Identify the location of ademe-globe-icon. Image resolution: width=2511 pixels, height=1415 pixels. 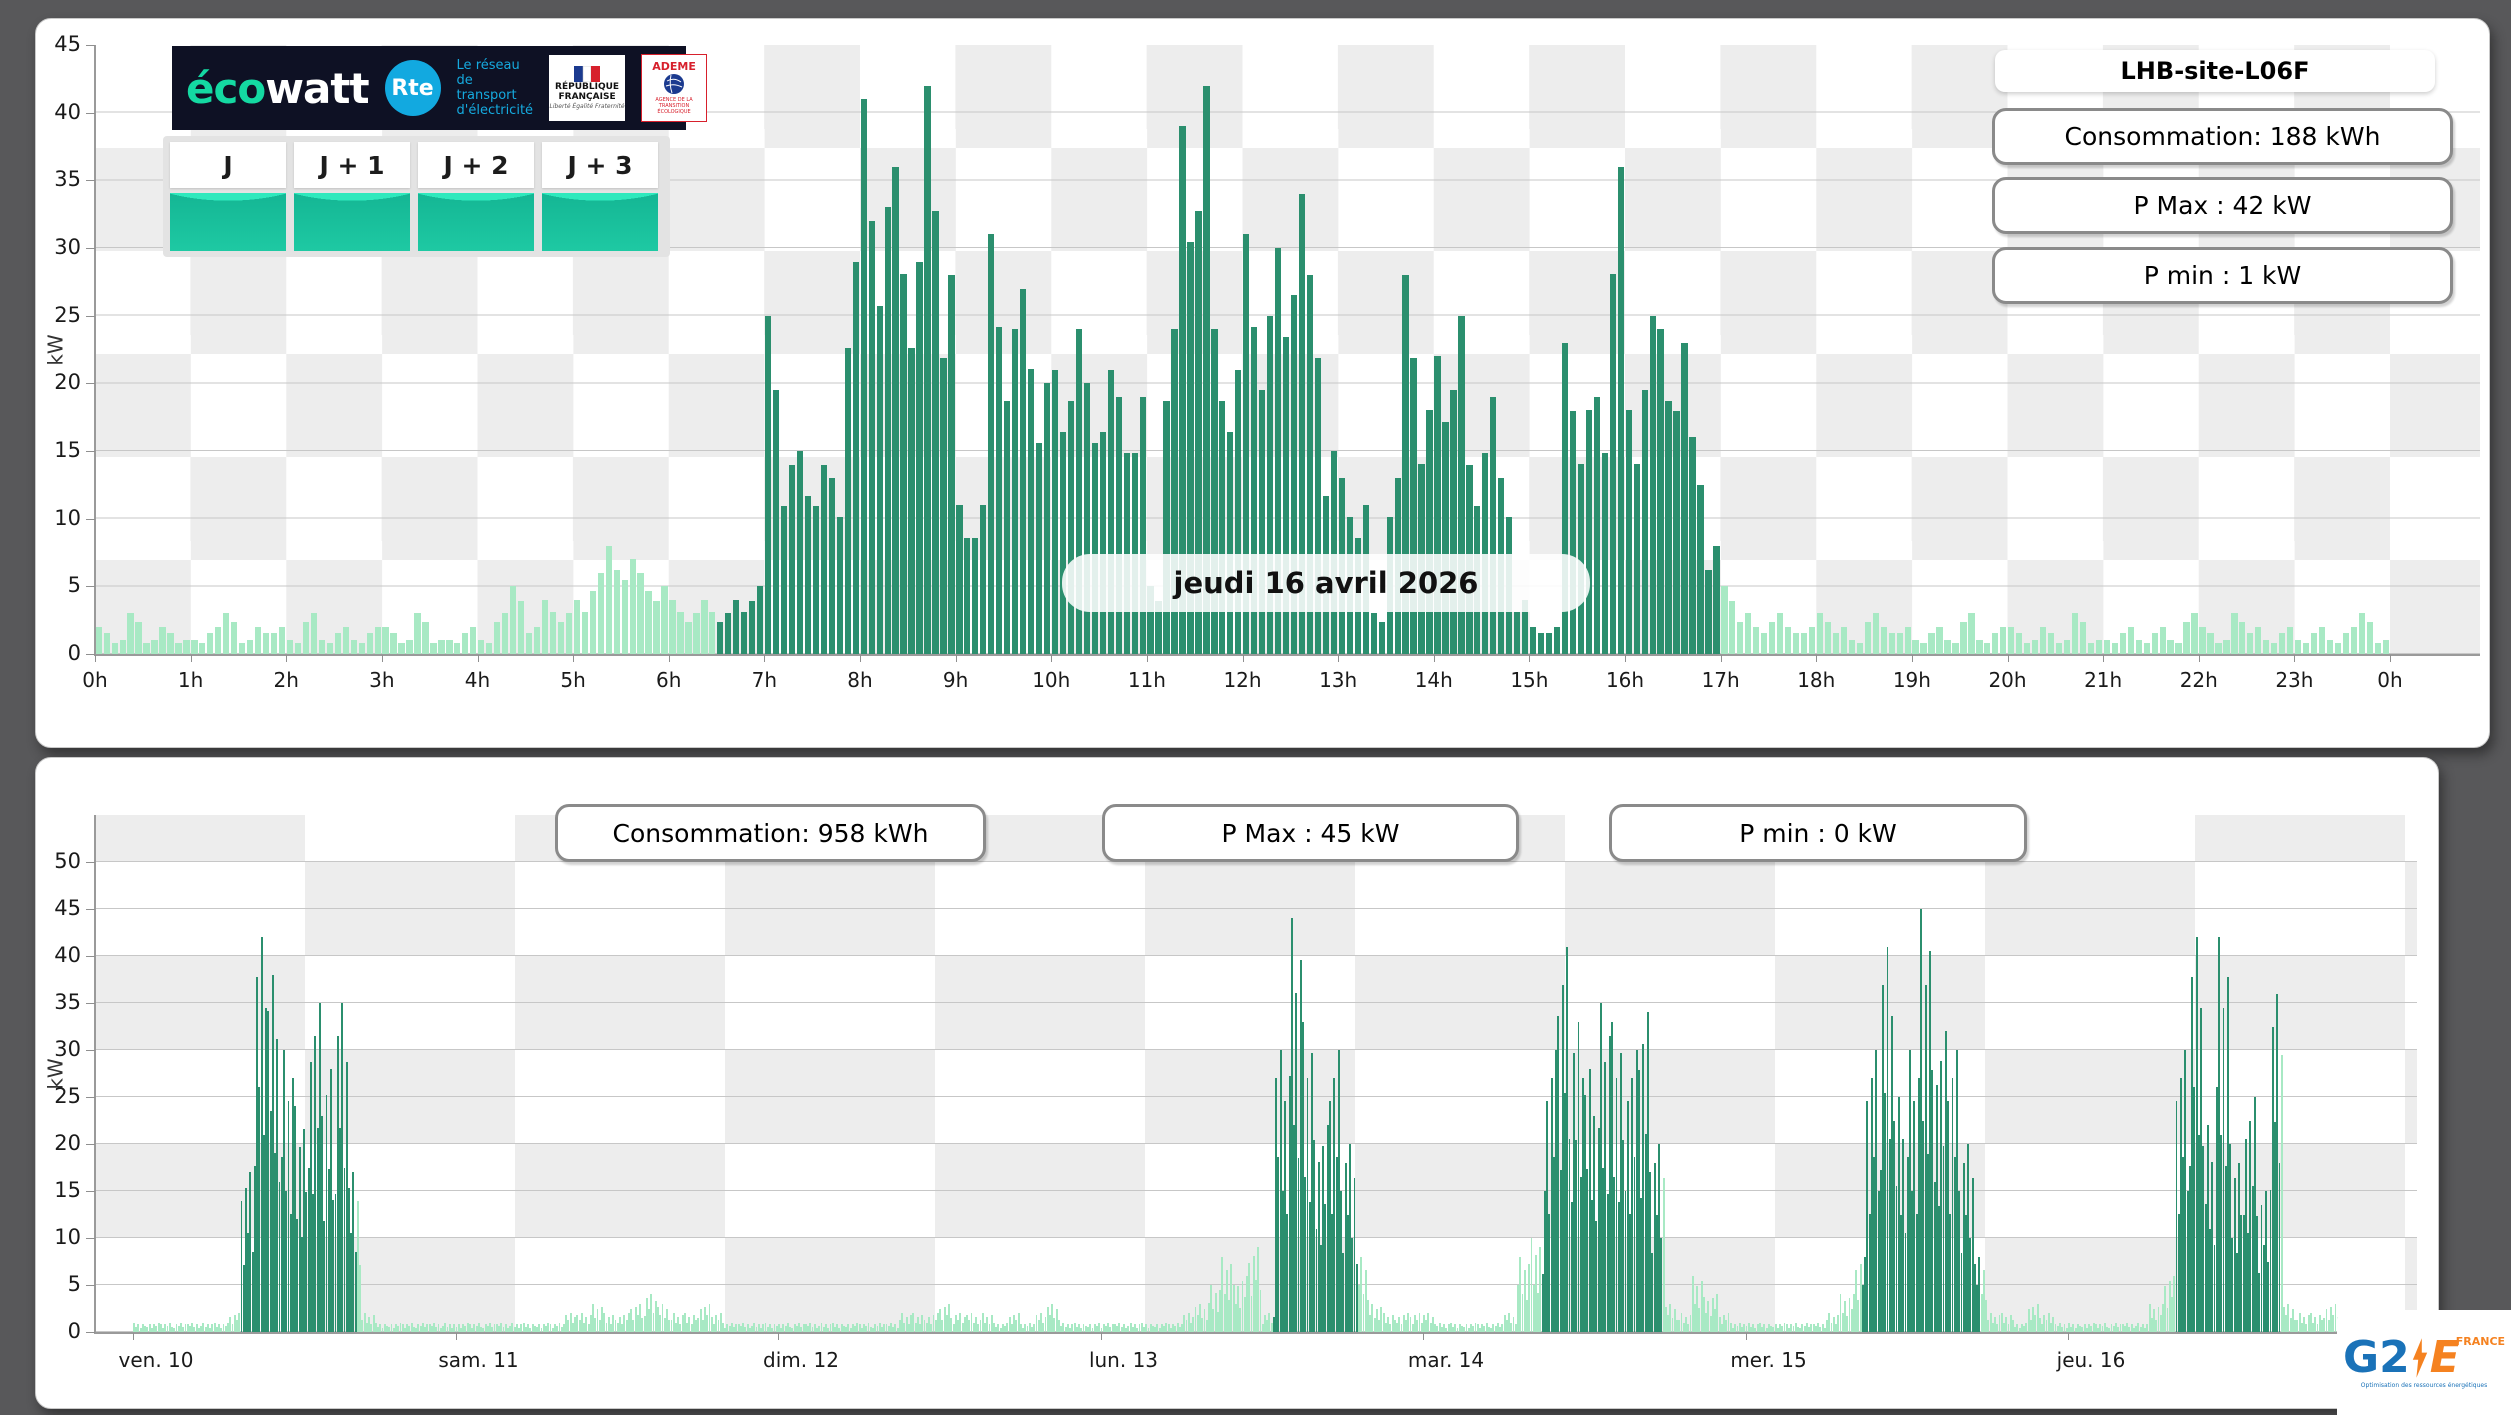
(674, 84).